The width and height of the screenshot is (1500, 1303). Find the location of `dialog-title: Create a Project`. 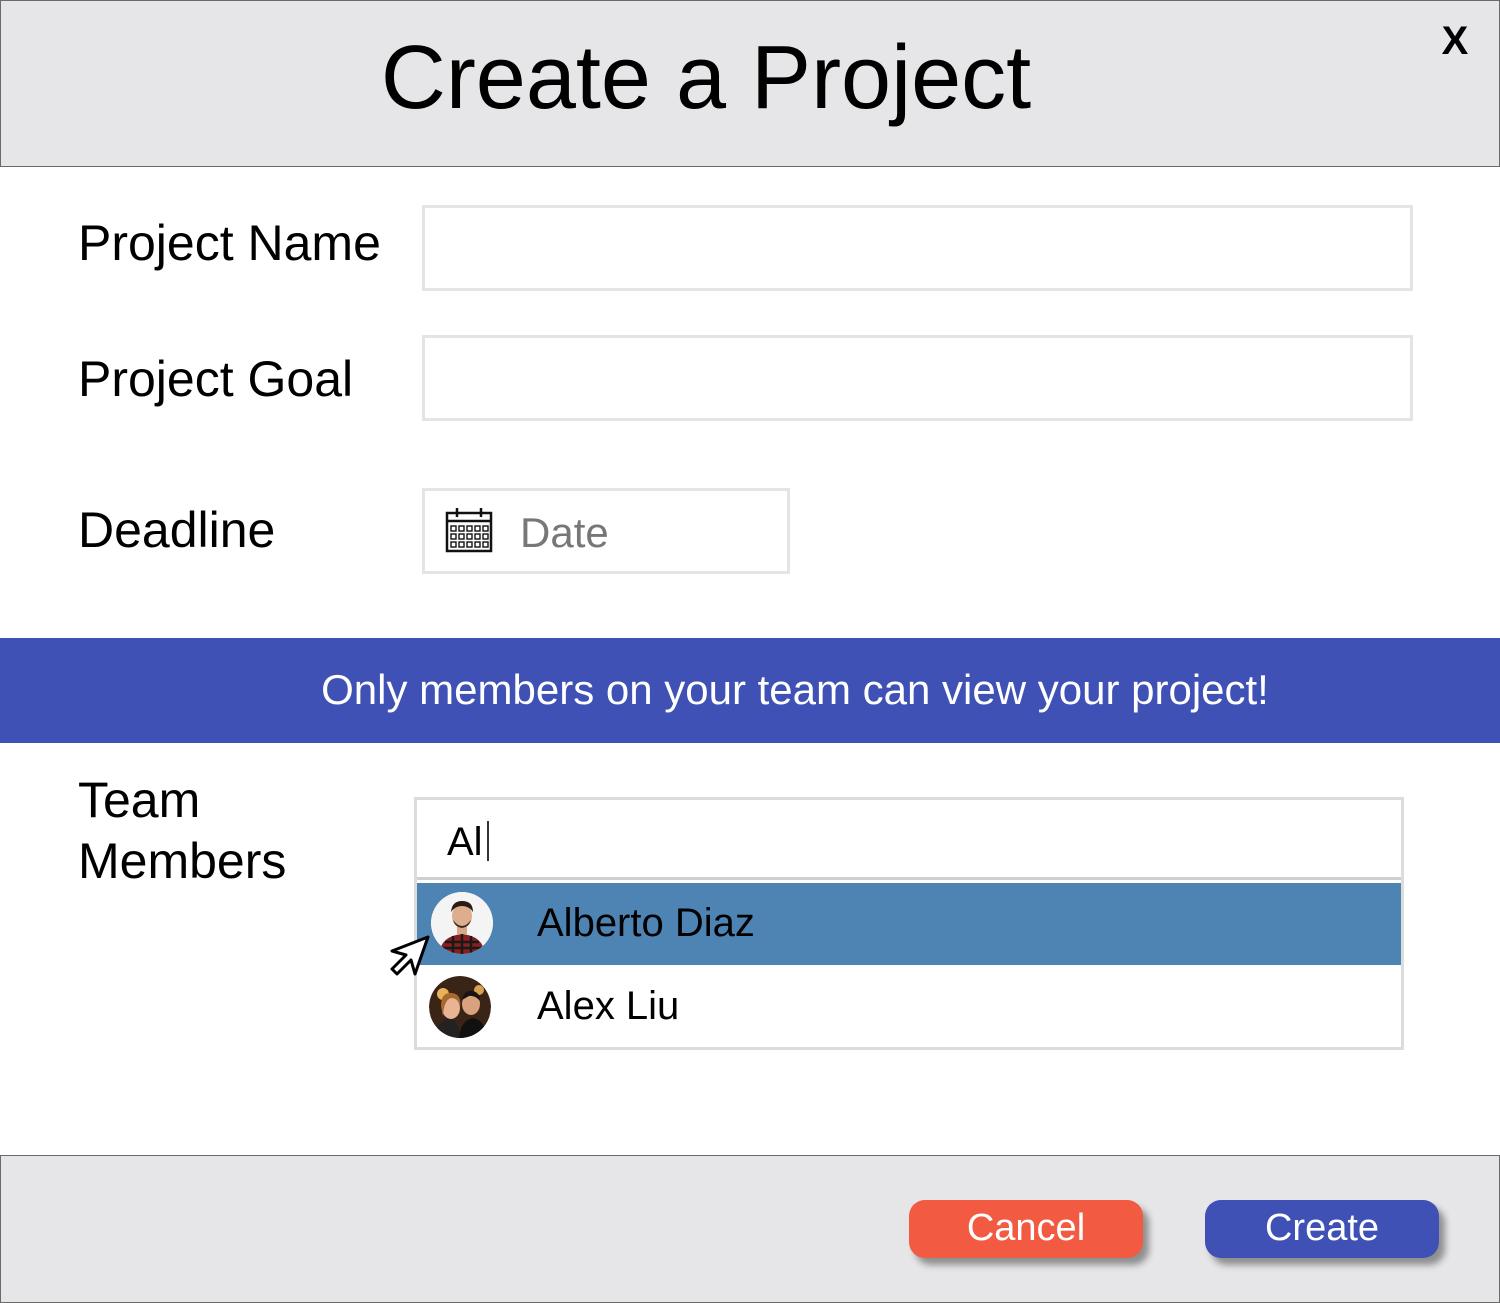

dialog-title: Create a Project is located at coordinates (706, 78).